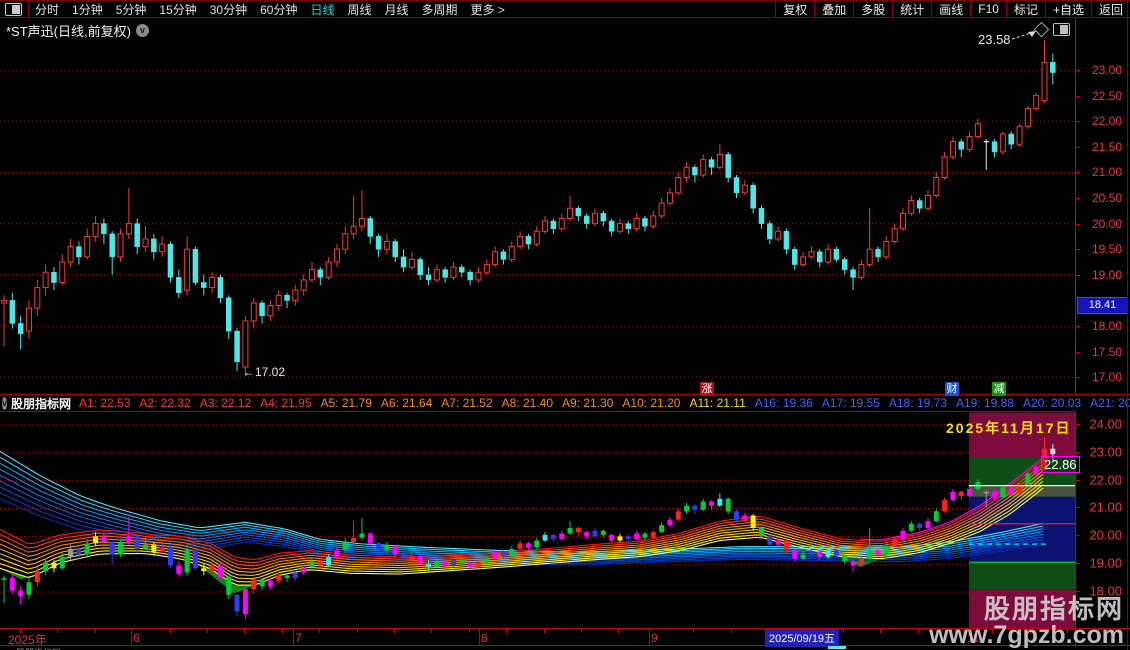  What do you see at coordinates (87, 9) in the screenshot?
I see `menu-item-1分钟: 1分钟` at bounding box center [87, 9].